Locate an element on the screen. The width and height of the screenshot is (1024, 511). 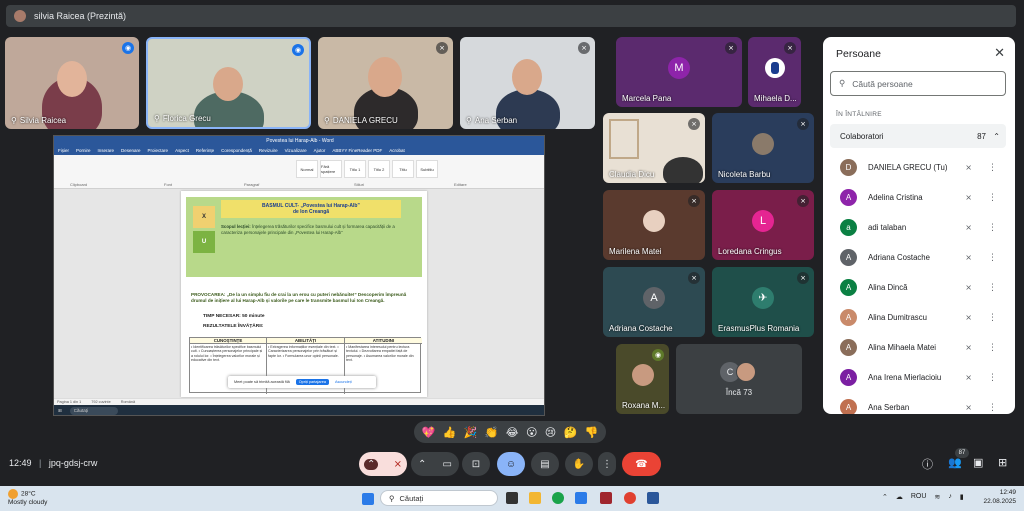
reaction-thumbs-up: 👍 is located at coordinates (450, 432).